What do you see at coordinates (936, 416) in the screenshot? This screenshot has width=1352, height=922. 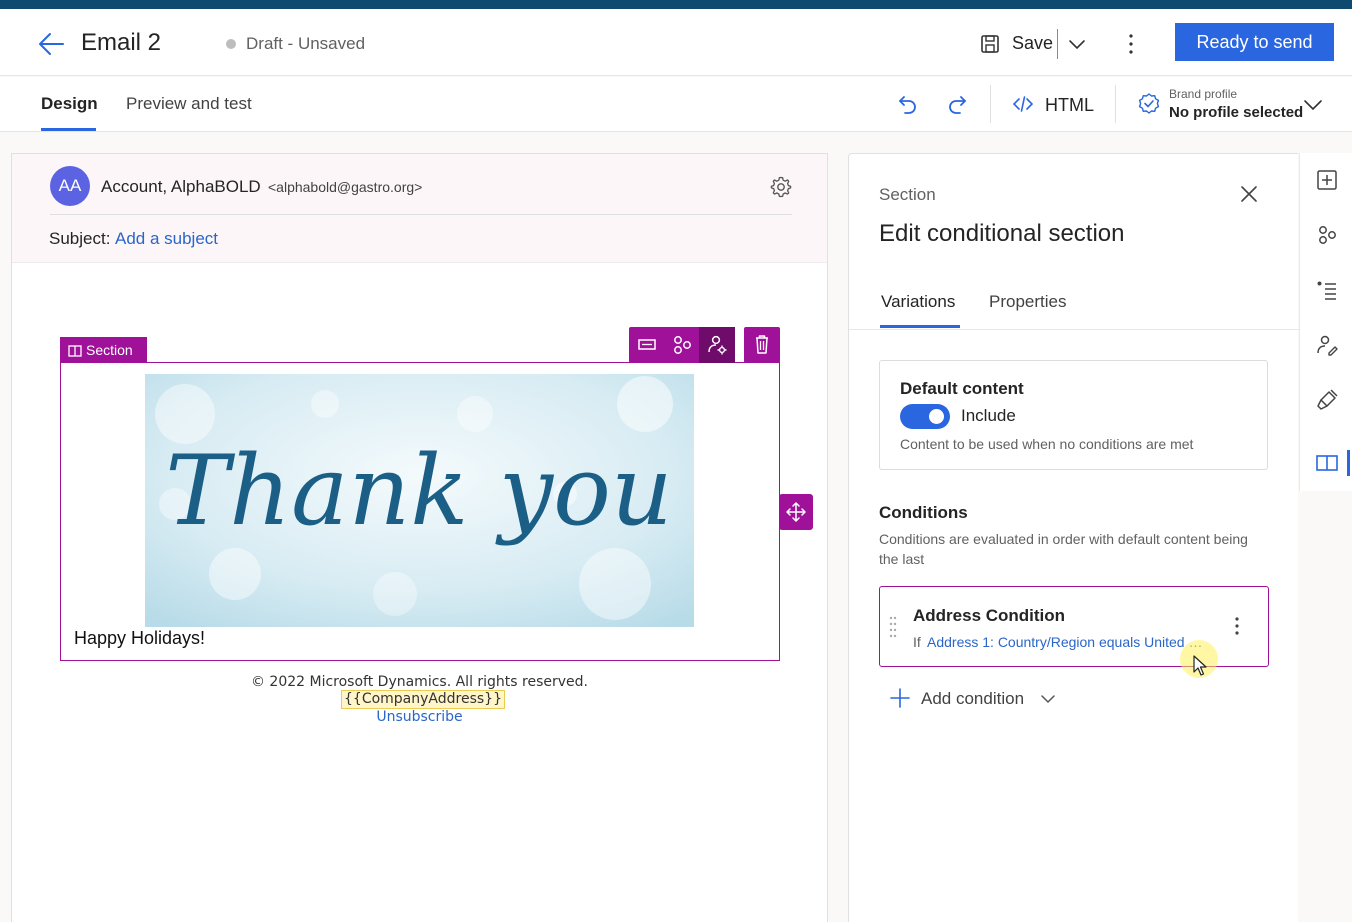 I see `toggle-knob` at bounding box center [936, 416].